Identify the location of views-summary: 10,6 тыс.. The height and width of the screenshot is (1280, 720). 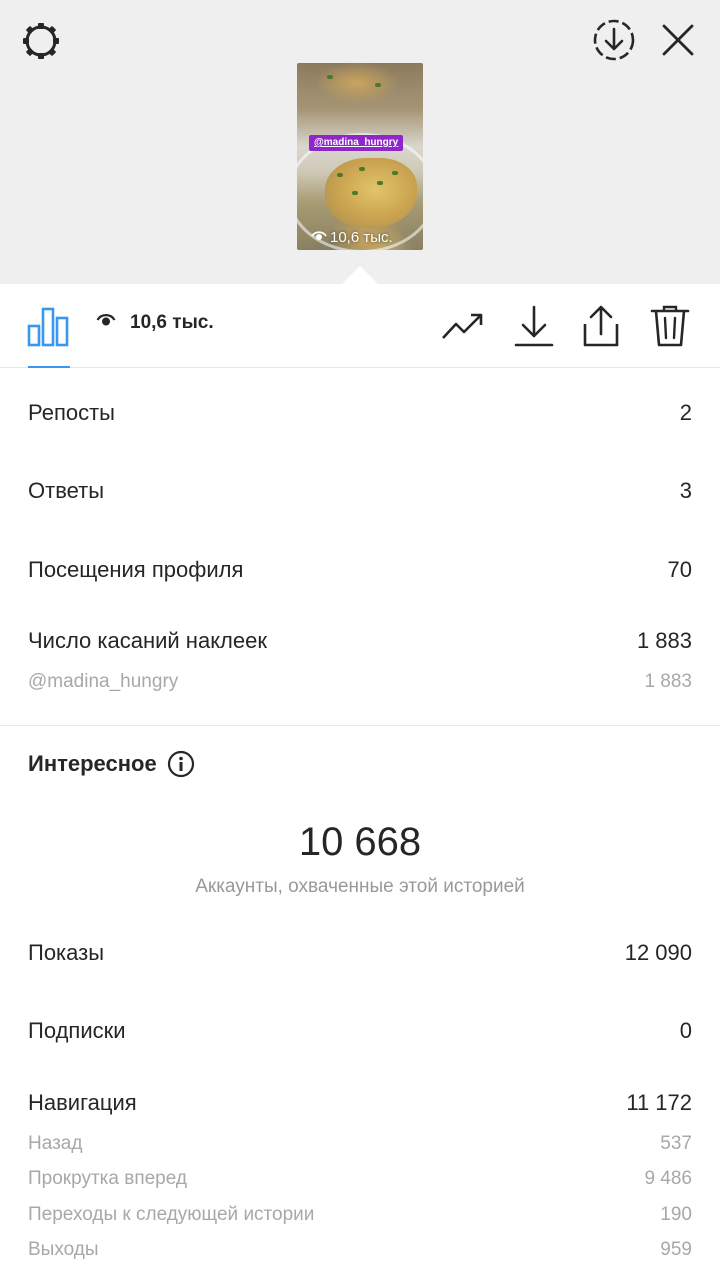
(155, 323).